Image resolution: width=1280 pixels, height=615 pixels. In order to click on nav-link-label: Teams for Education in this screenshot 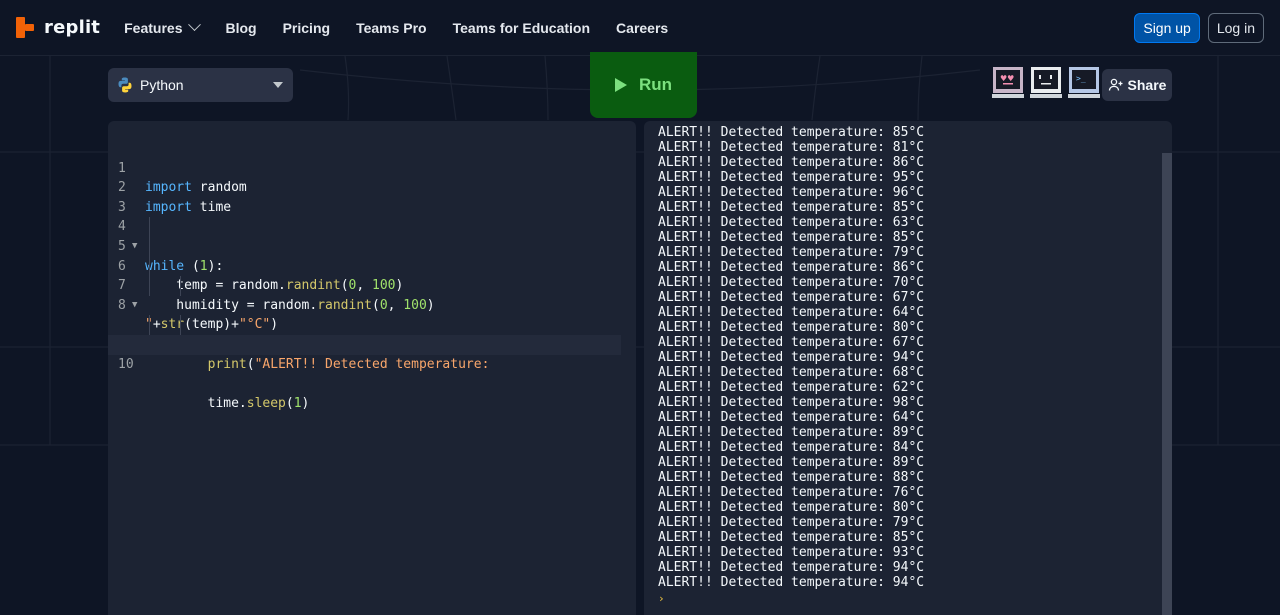, I will do `click(521, 27)`.